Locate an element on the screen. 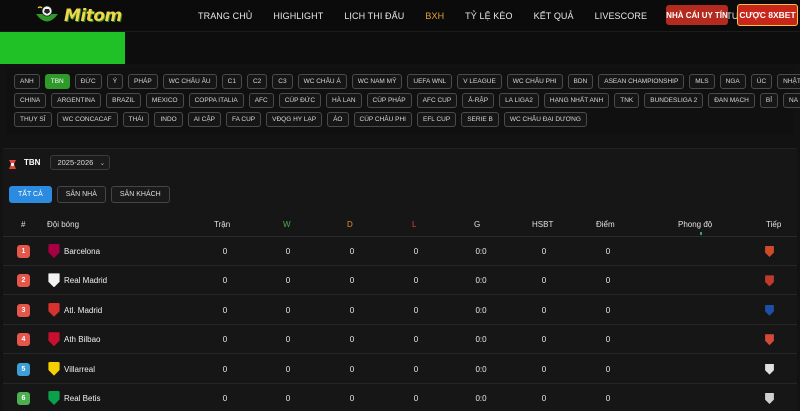  trusted-dealer-button: NHÀ CÁI UY TÍN is located at coordinates (697, 15).